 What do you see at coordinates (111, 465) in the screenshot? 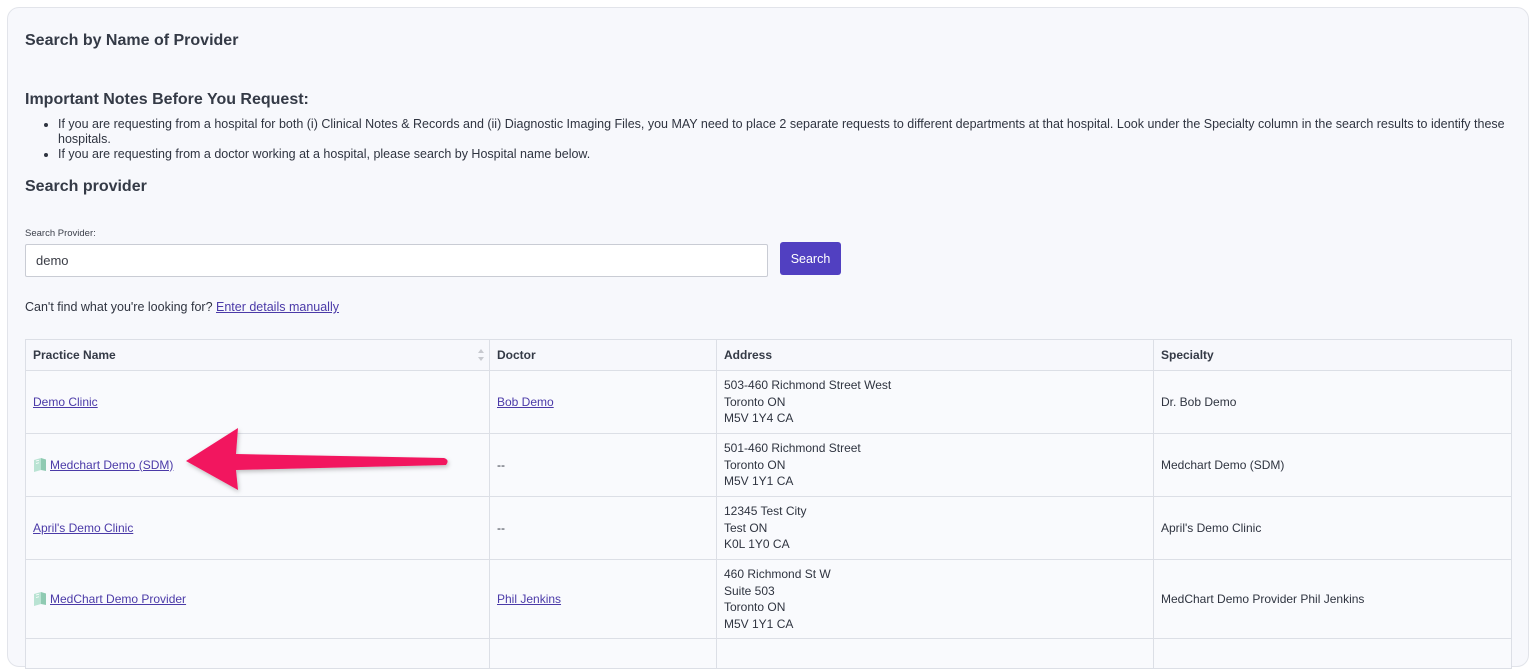
I see `practice-link: Medchart Demo (SDM)` at bounding box center [111, 465].